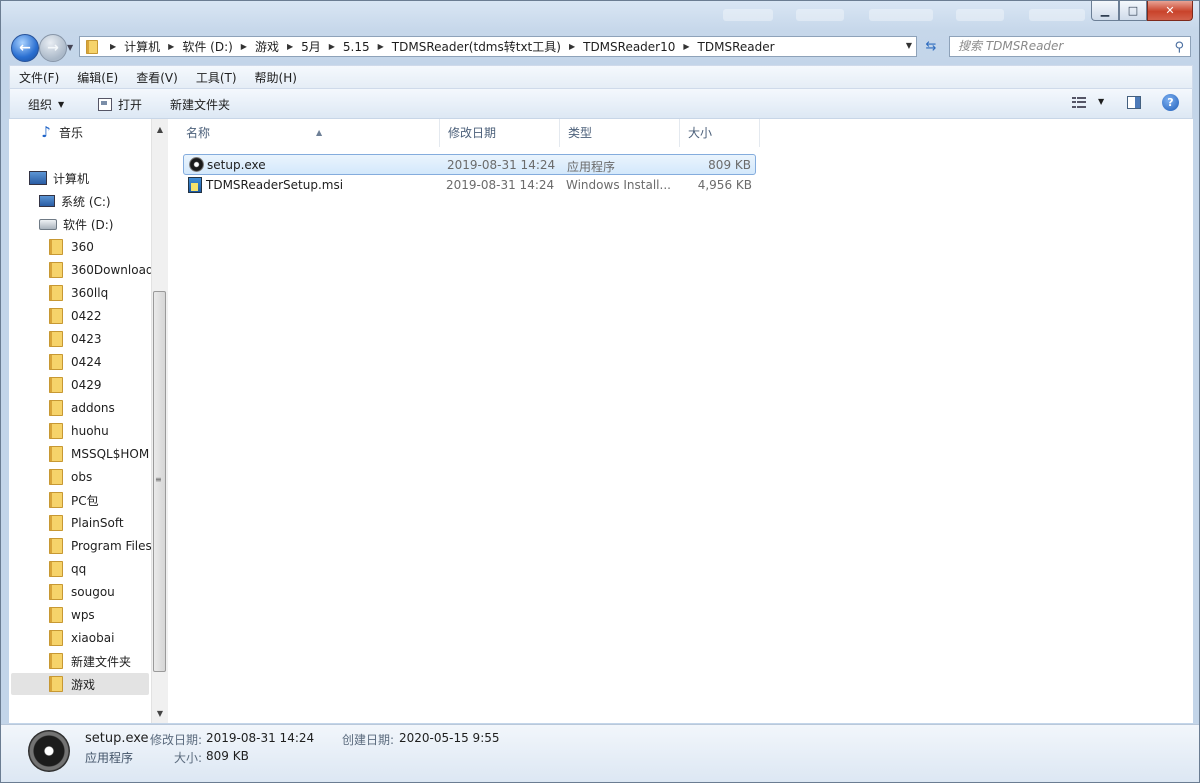 This screenshot has width=1200, height=783. Describe the element at coordinates (196, 164) in the screenshot. I see `installer-disc-icon` at that location.